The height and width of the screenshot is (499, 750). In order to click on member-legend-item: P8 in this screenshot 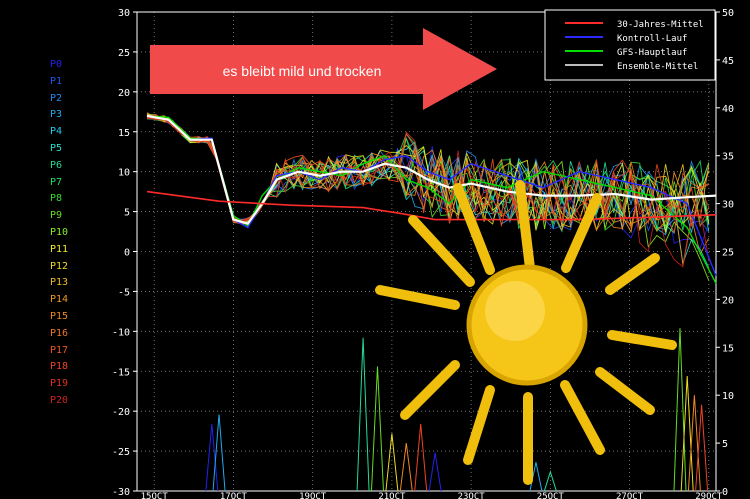, I will do `click(56, 199)`.